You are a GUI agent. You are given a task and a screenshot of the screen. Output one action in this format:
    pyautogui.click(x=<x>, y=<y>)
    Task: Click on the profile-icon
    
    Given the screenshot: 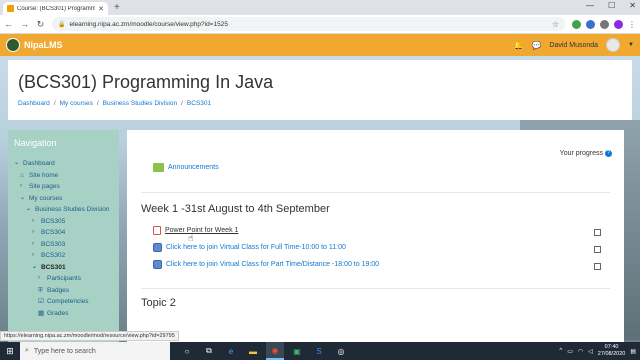 What is the action you would take?
    pyautogui.click(x=618, y=24)
    